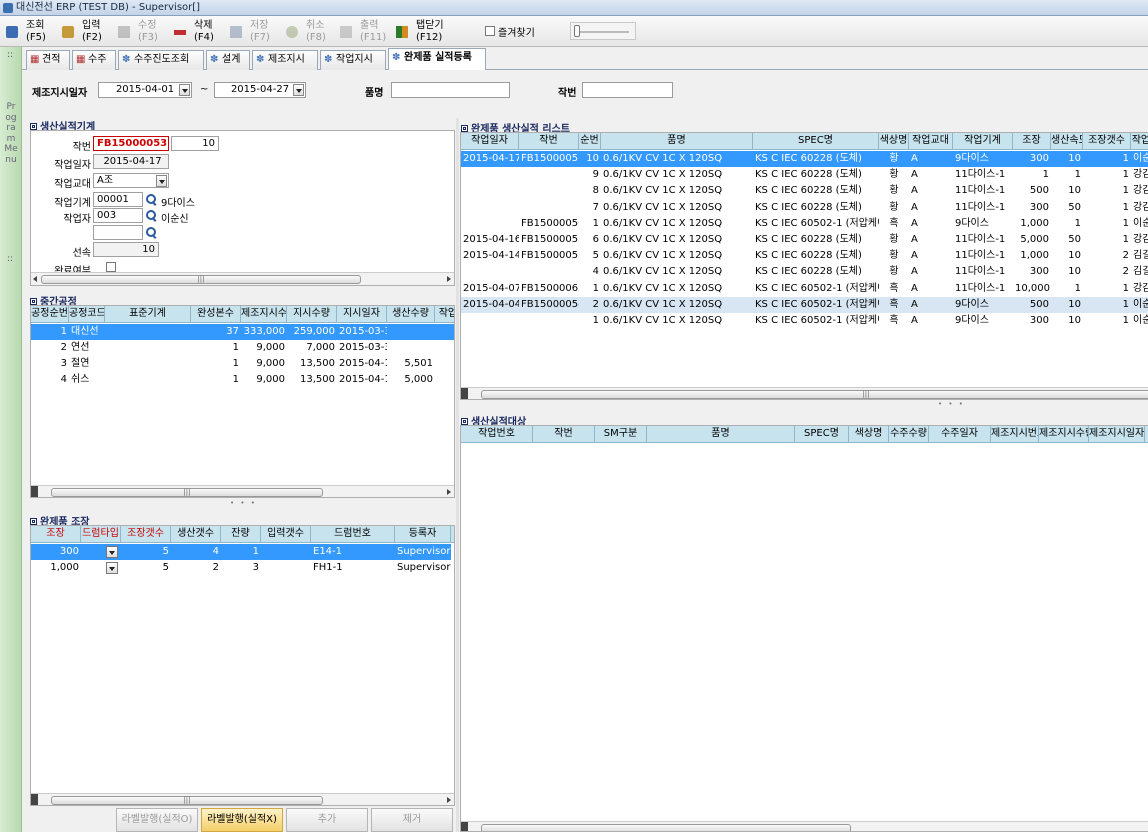  Describe the element at coordinates (242, 348) in the screenshot. I see `process-row: 2연선 19,0007,0002015-03-30` at that location.